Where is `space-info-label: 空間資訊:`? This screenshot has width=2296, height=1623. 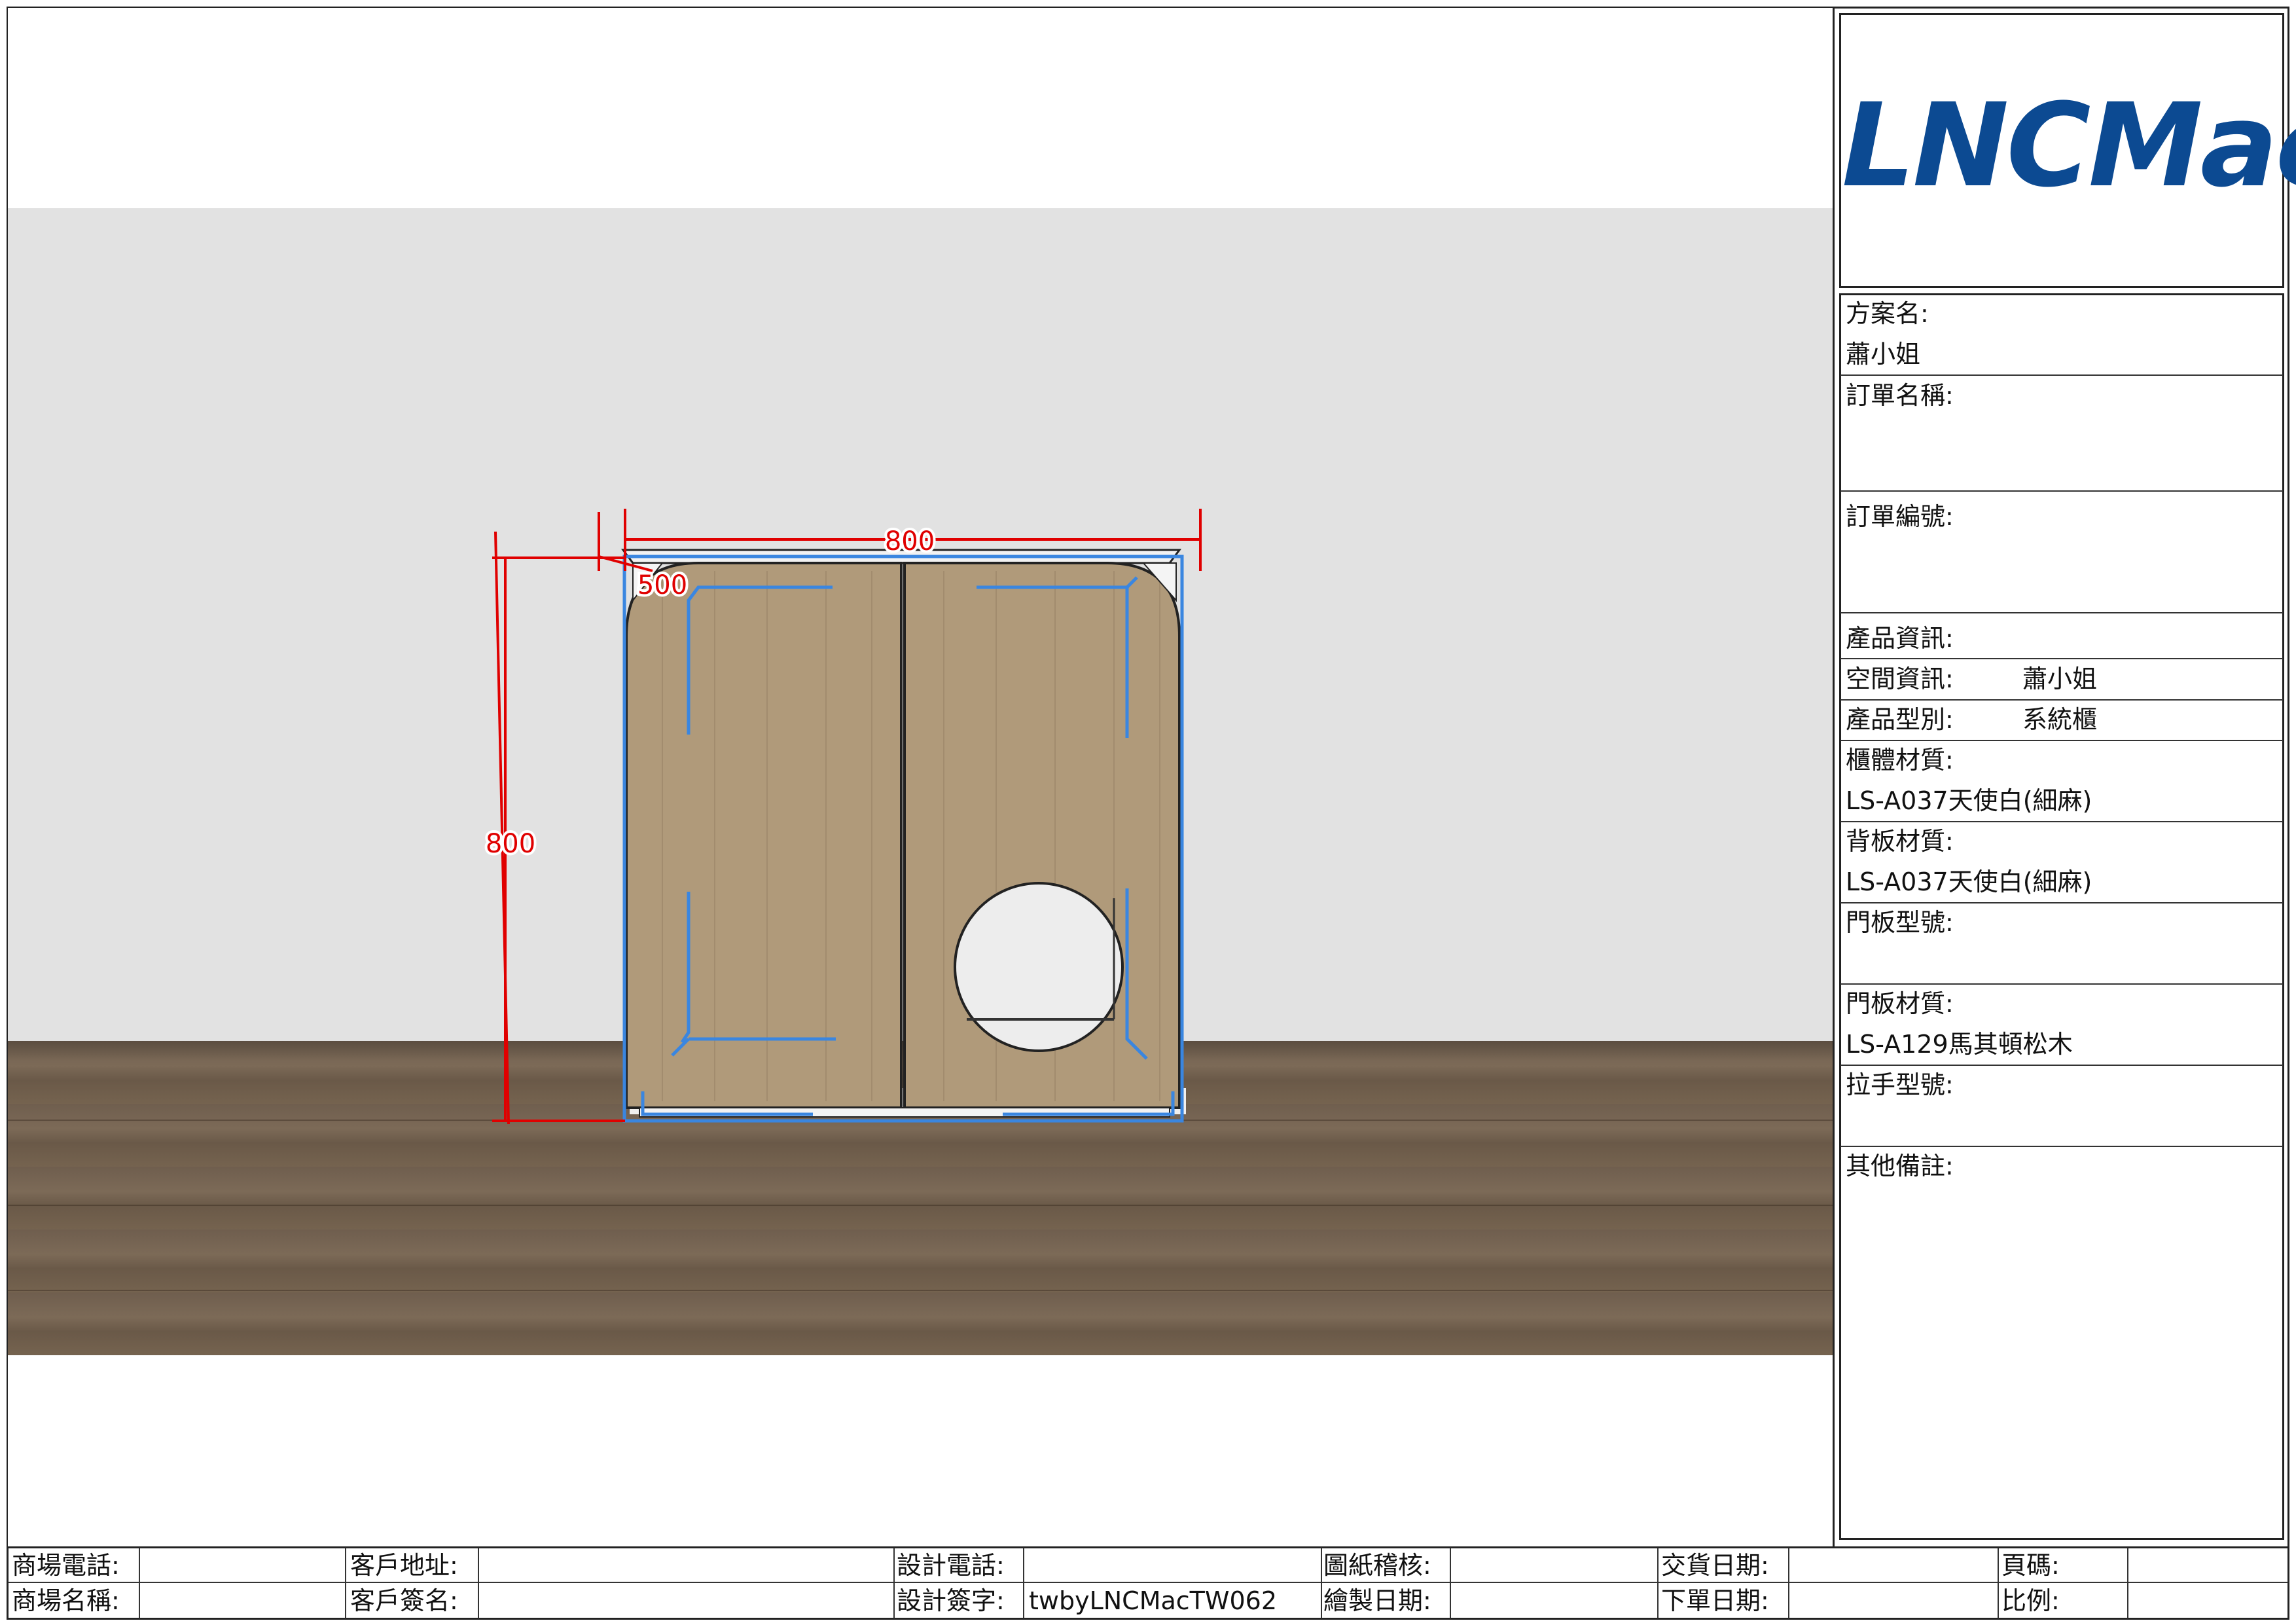 space-info-label: 空間資訊: is located at coordinates (1900, 679).